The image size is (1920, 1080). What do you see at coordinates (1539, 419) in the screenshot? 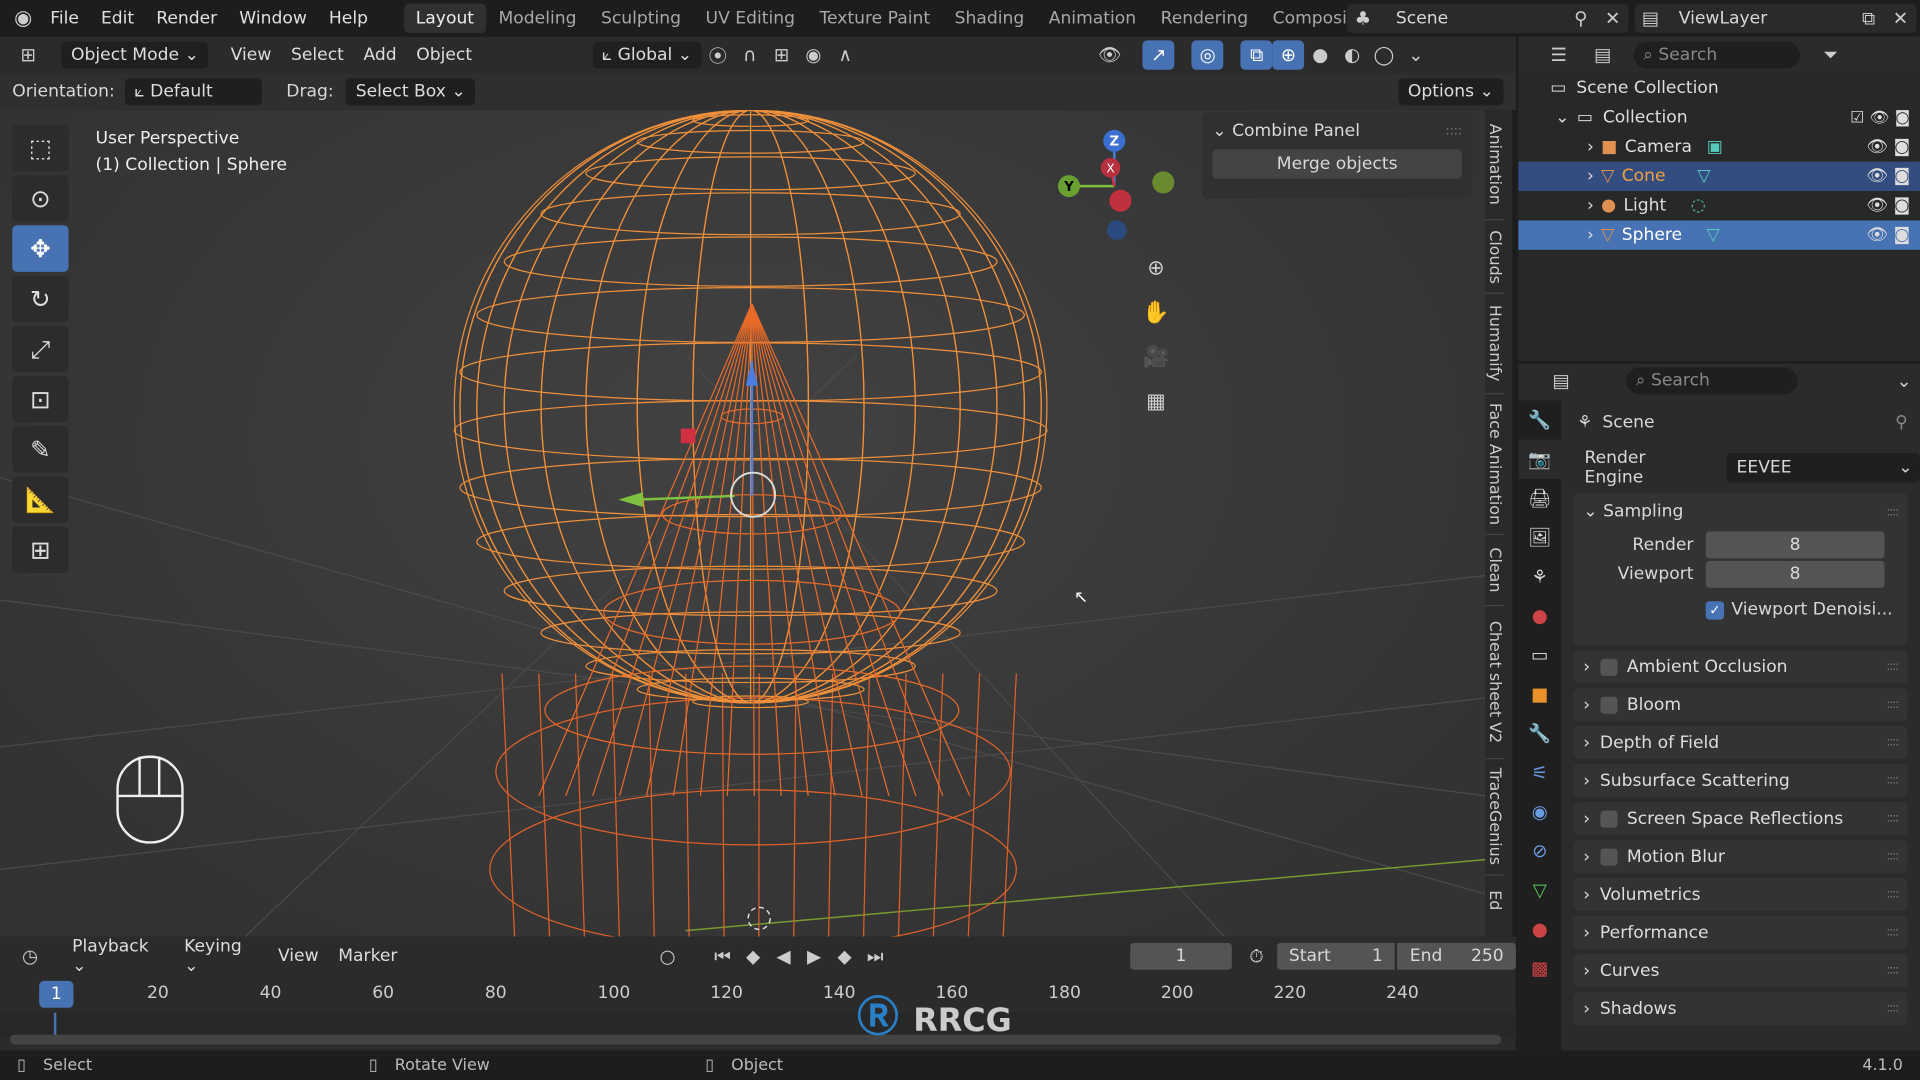
I see `tool-tab-icon: 🔧` at bounding box center [1539, 419].